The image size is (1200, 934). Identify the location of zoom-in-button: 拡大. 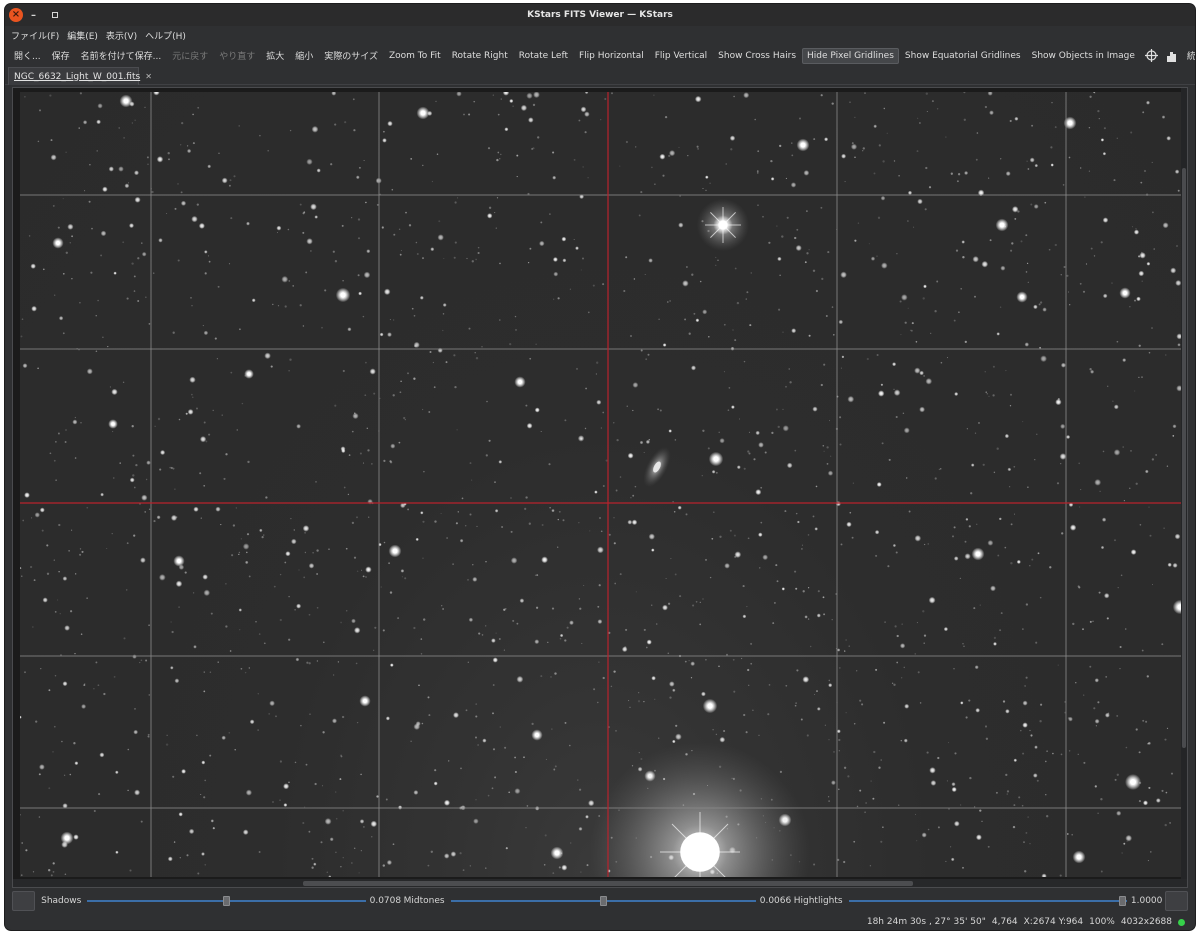
(275, 55).